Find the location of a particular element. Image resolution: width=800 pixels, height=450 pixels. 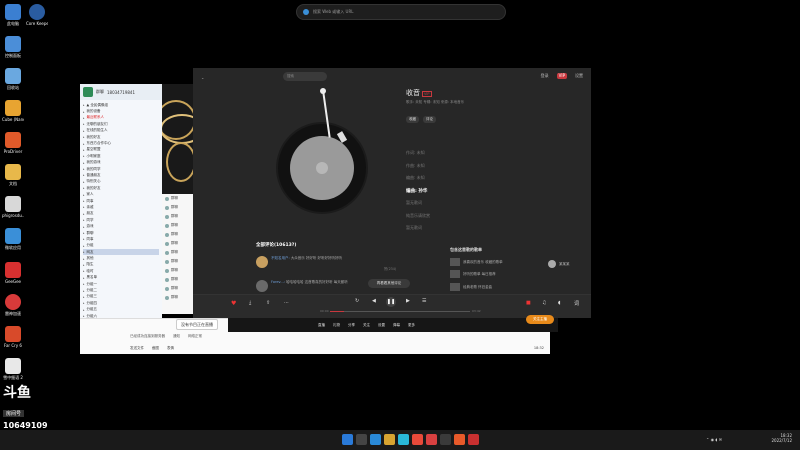

play-pause-button: ❚❚ is located at coordinates (391, 302).